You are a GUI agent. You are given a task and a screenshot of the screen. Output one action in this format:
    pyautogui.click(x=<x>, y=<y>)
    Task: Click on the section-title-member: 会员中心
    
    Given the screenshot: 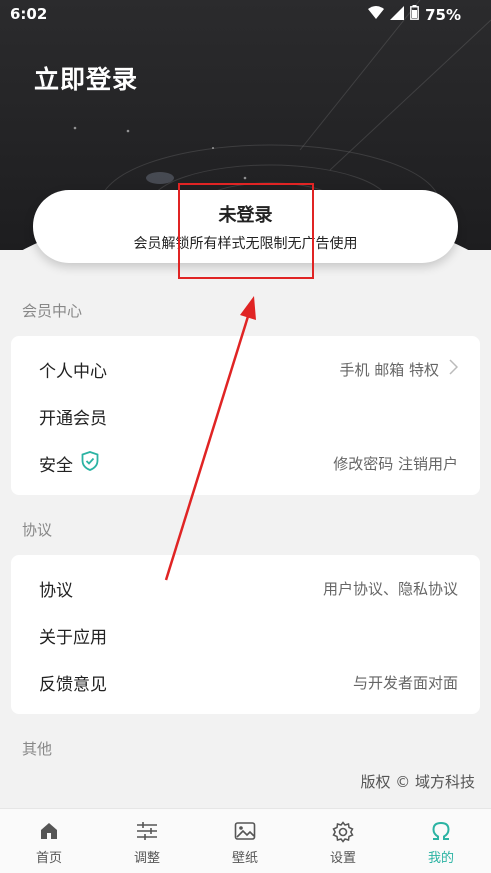 What is the action you would take?
    pyautogui.click(x=52, y=311)
    